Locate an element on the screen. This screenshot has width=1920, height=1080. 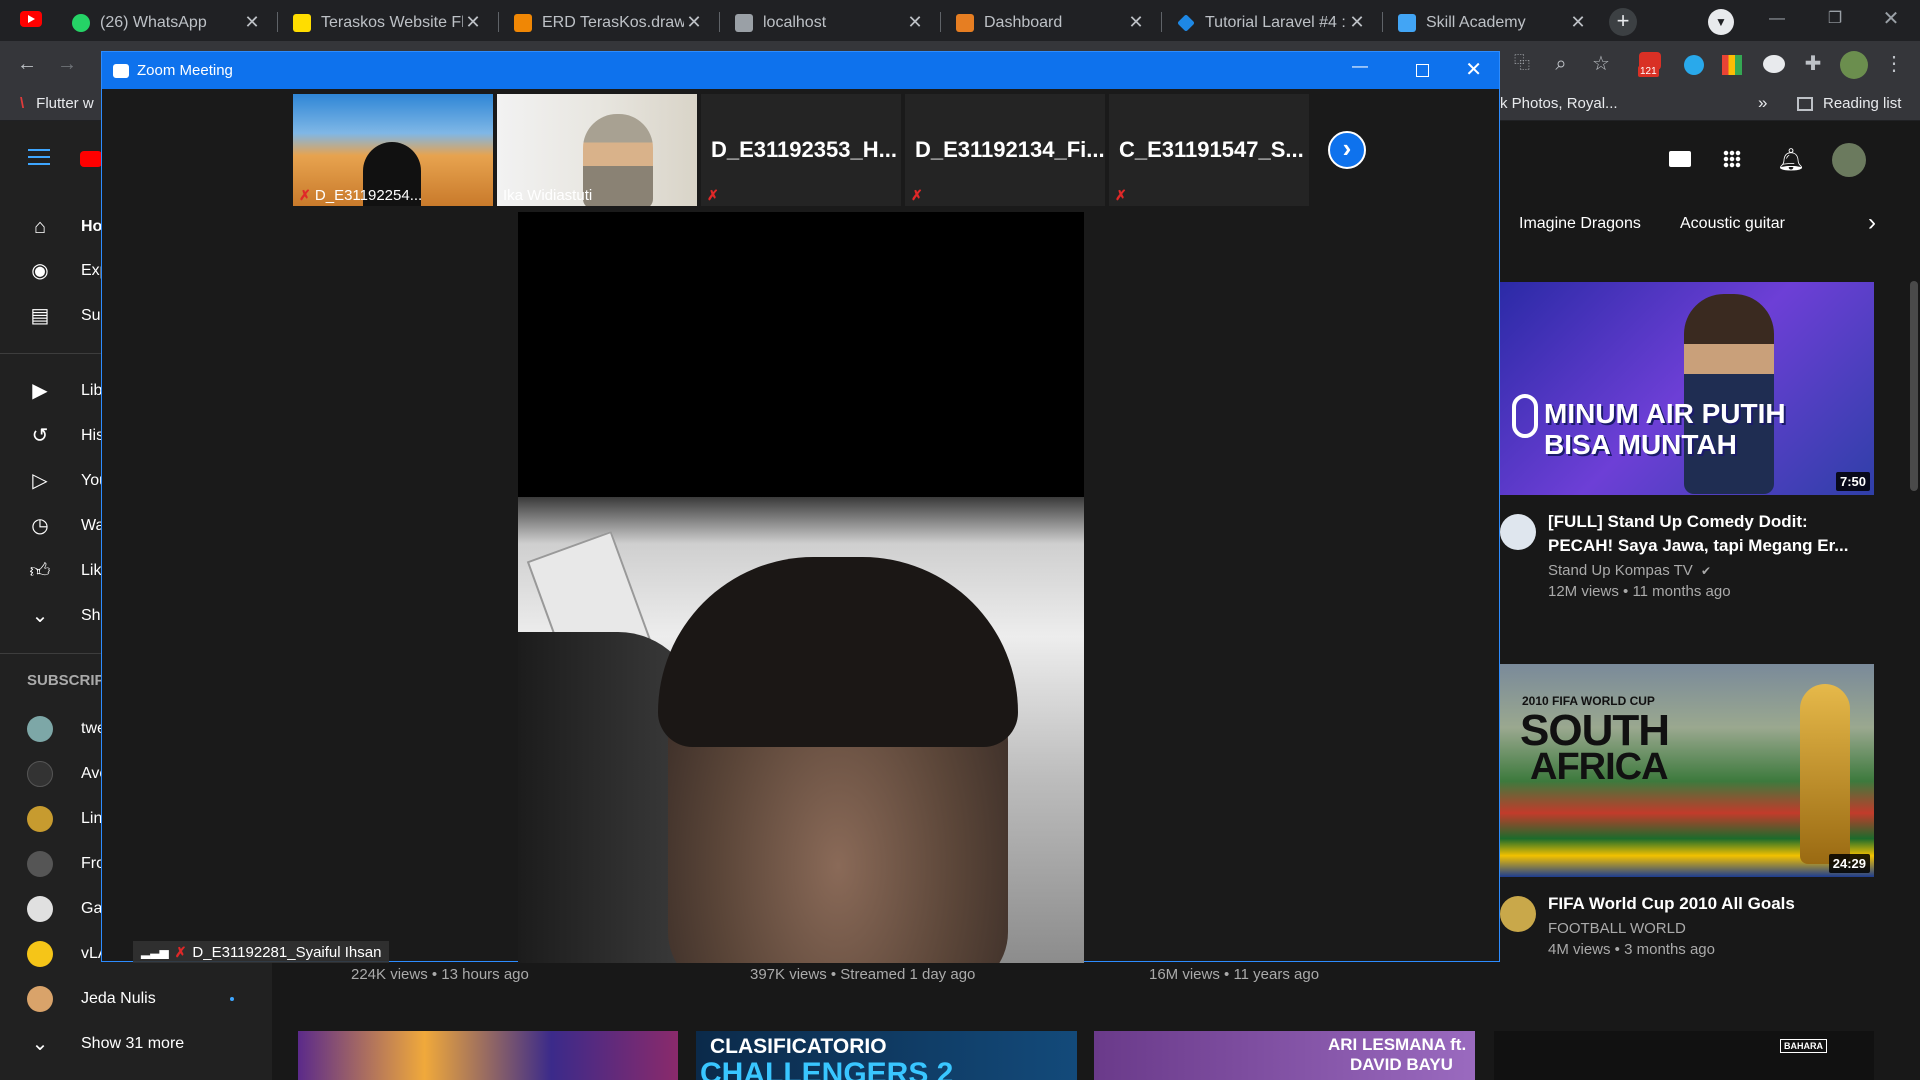
chip-imagine-dragons: Imagine Dragons is located at coordinates (1580, 224).